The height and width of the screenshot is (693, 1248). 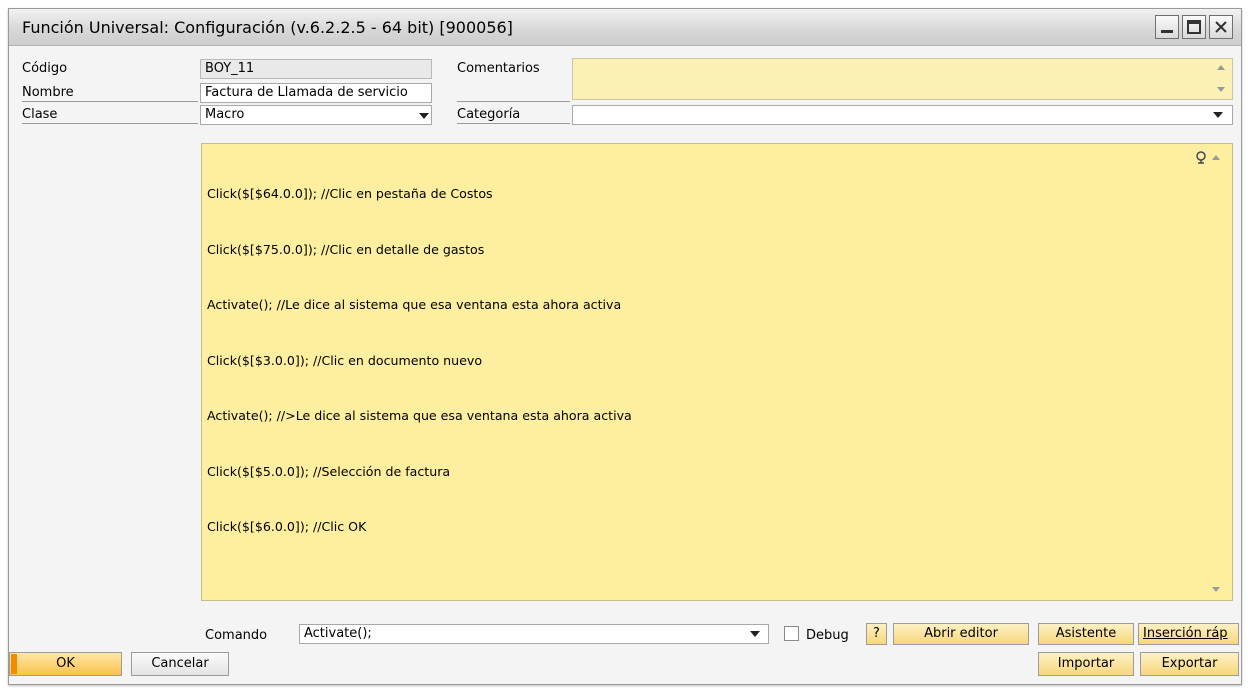 I want to click on comentarios-underline, so click(x=513, y=101).